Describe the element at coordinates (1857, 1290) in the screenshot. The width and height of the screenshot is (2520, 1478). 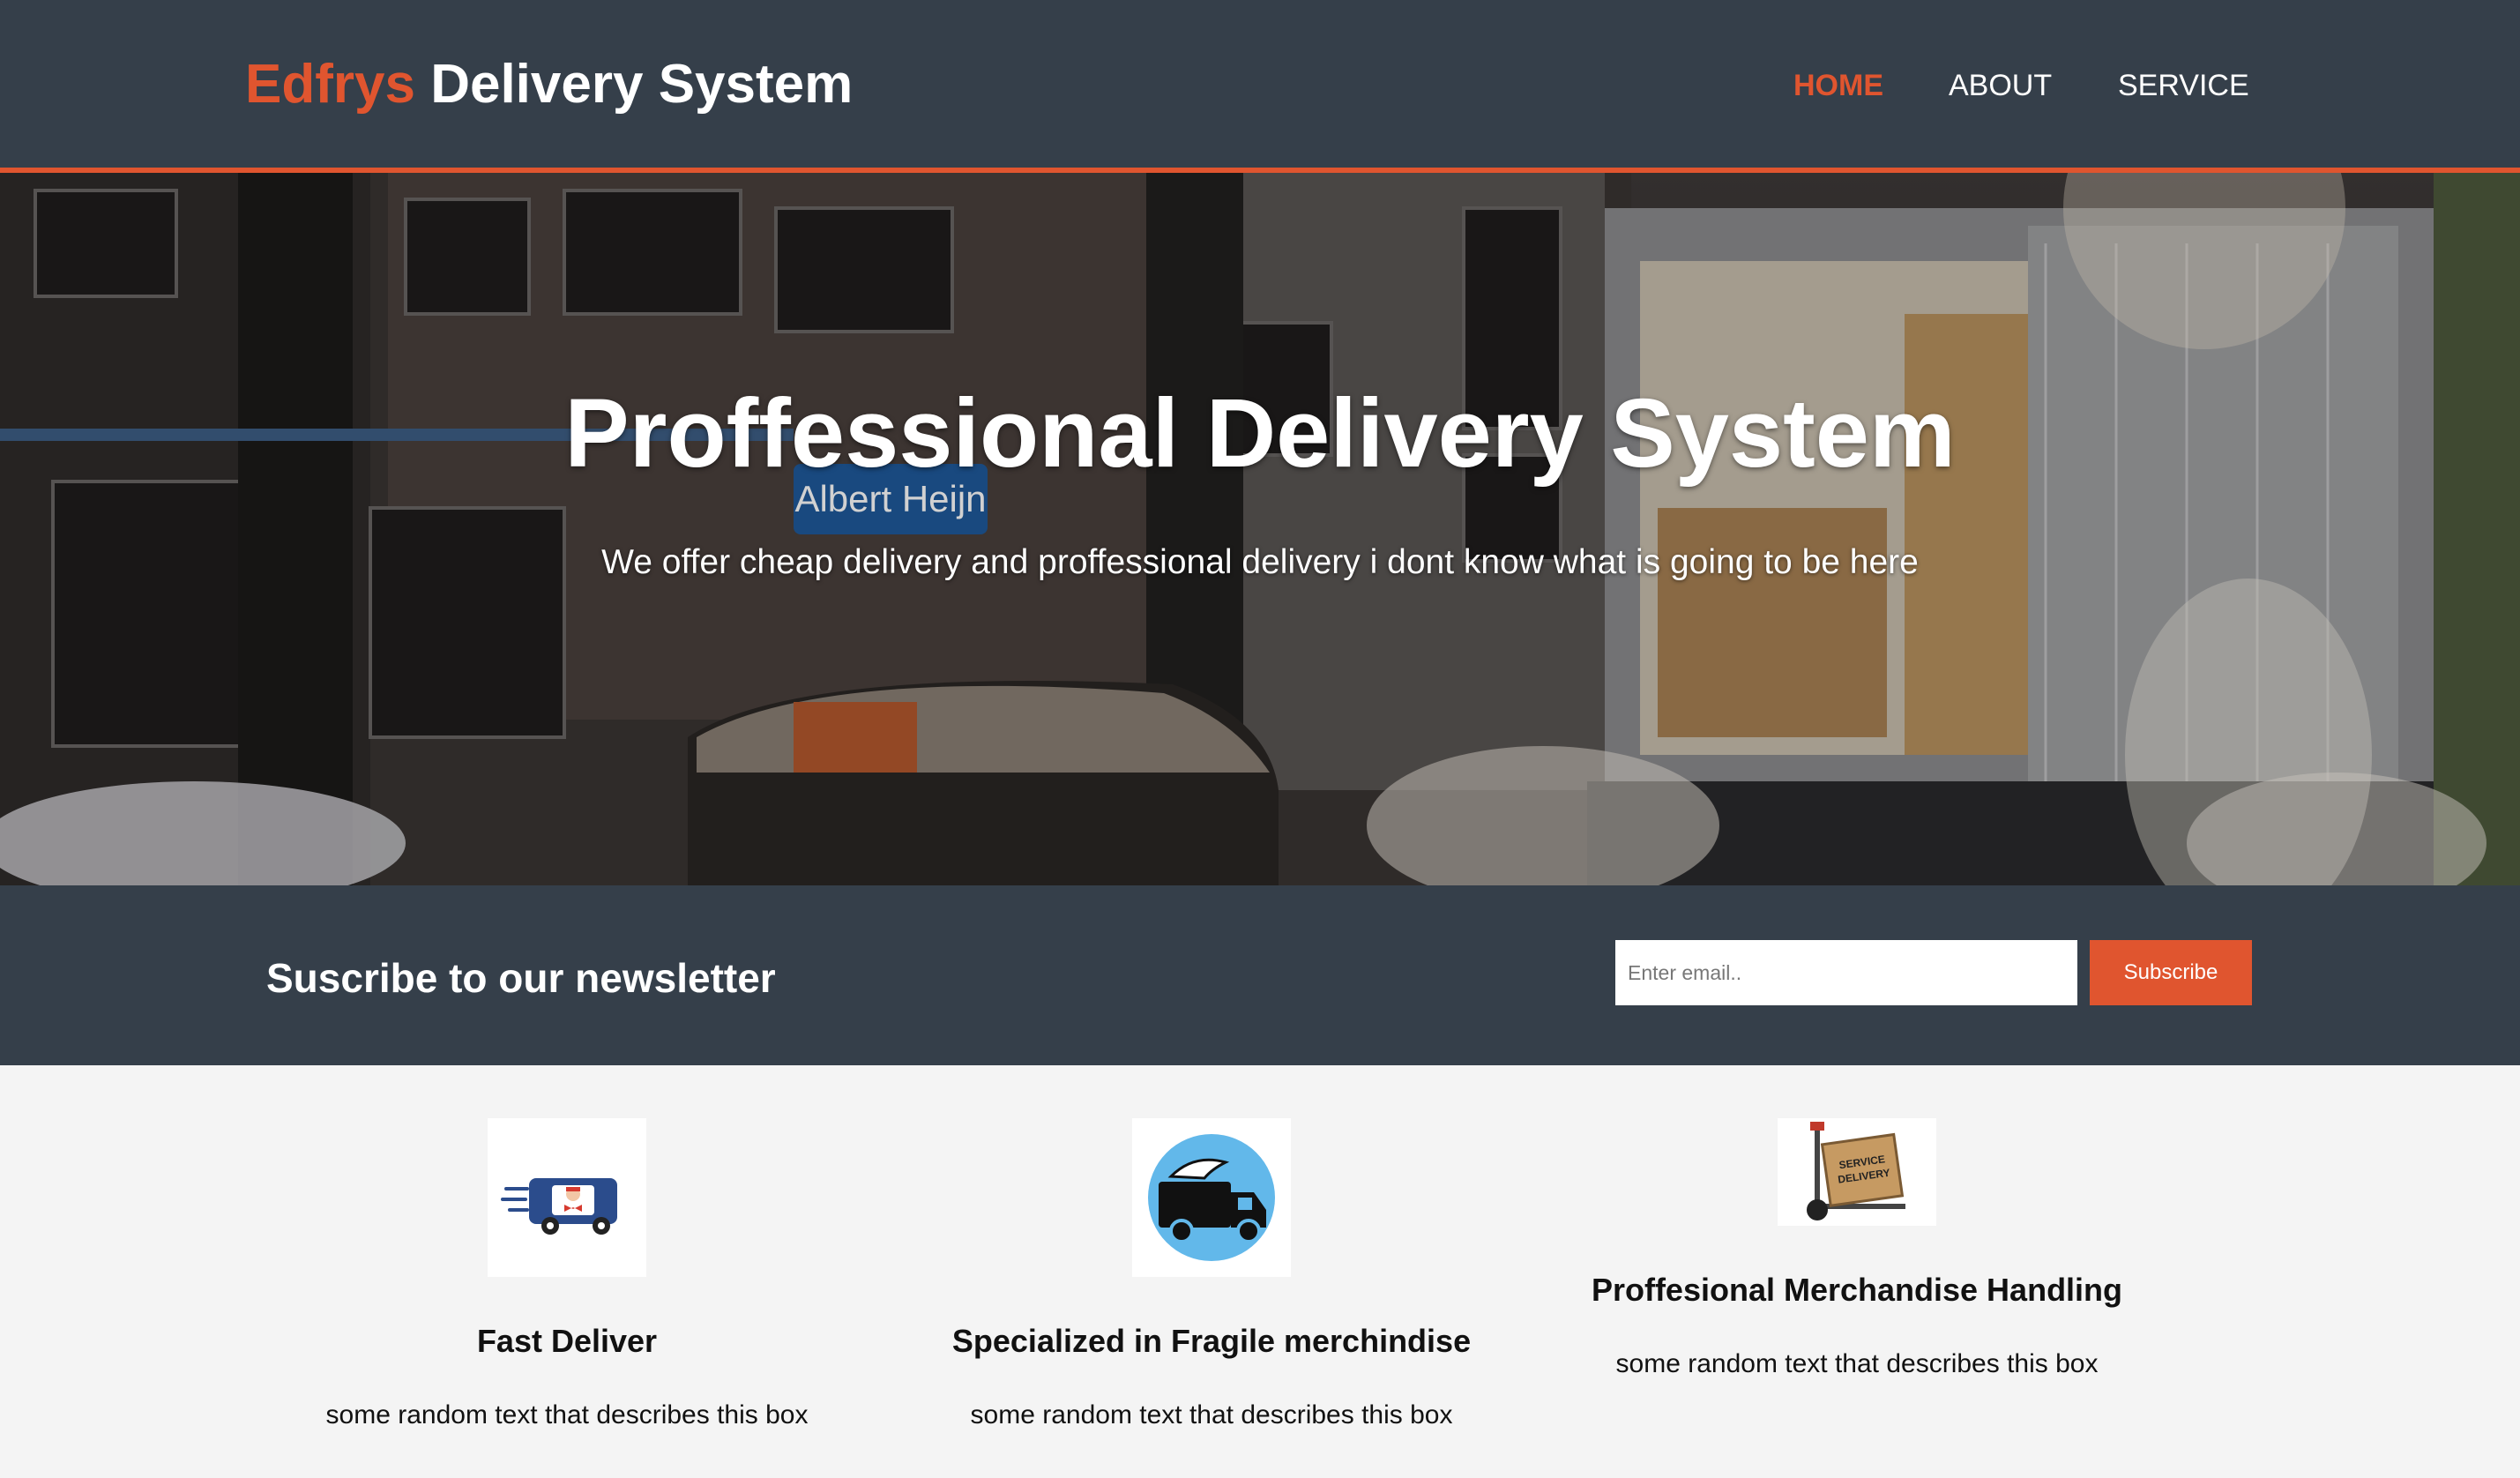
I see `feature-title: Proffesional Merchandise Handling` at that location.